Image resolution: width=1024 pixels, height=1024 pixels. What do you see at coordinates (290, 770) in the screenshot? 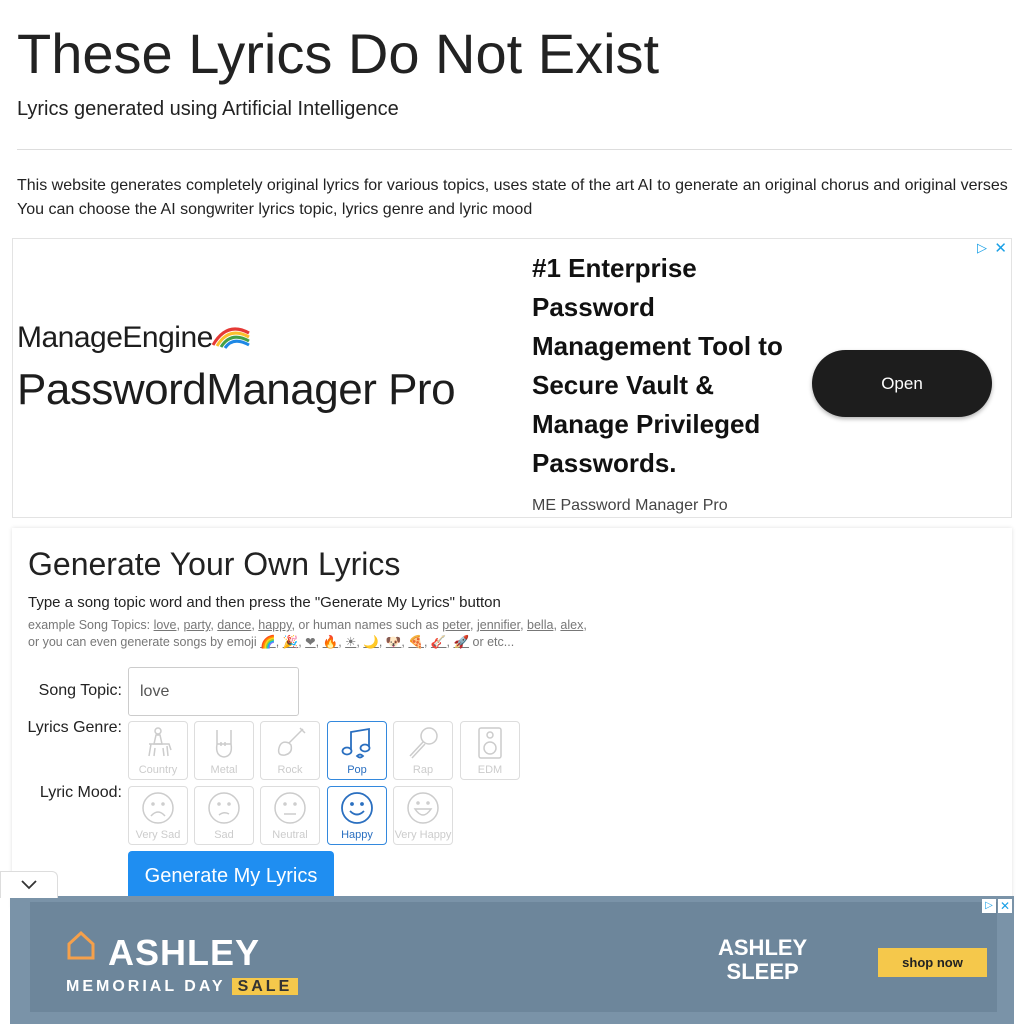
I see `genre-label-rock: Rock` at bounding box center [290, 770].